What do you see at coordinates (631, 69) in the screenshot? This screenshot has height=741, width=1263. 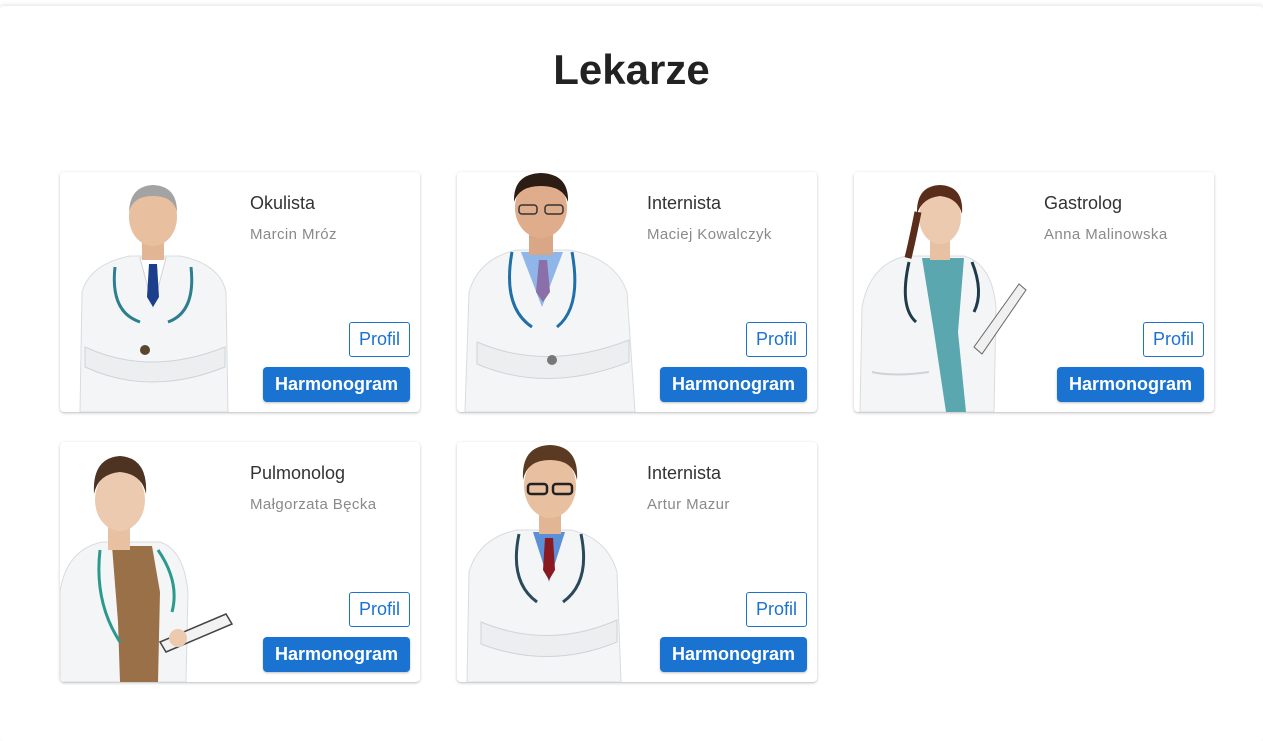 I see `page-title: Lekarze` at bounding box center [631, 69].